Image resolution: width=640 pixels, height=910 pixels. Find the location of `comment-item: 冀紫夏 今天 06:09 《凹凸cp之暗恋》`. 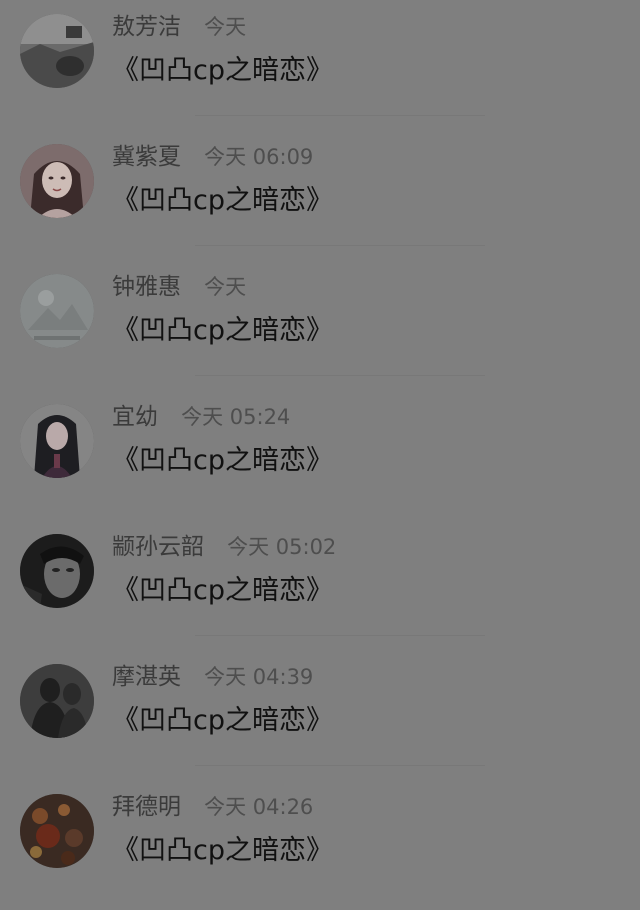

comment-item: 冀紫夏 今天 06:09 《凹凸cp之暗恋》 is located at coordinates (320, 195).